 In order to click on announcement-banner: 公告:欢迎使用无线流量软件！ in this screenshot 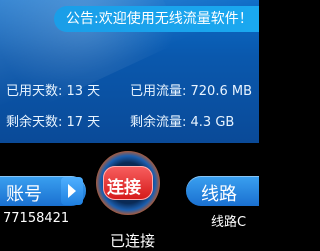, I will do `click(156, 19)`.